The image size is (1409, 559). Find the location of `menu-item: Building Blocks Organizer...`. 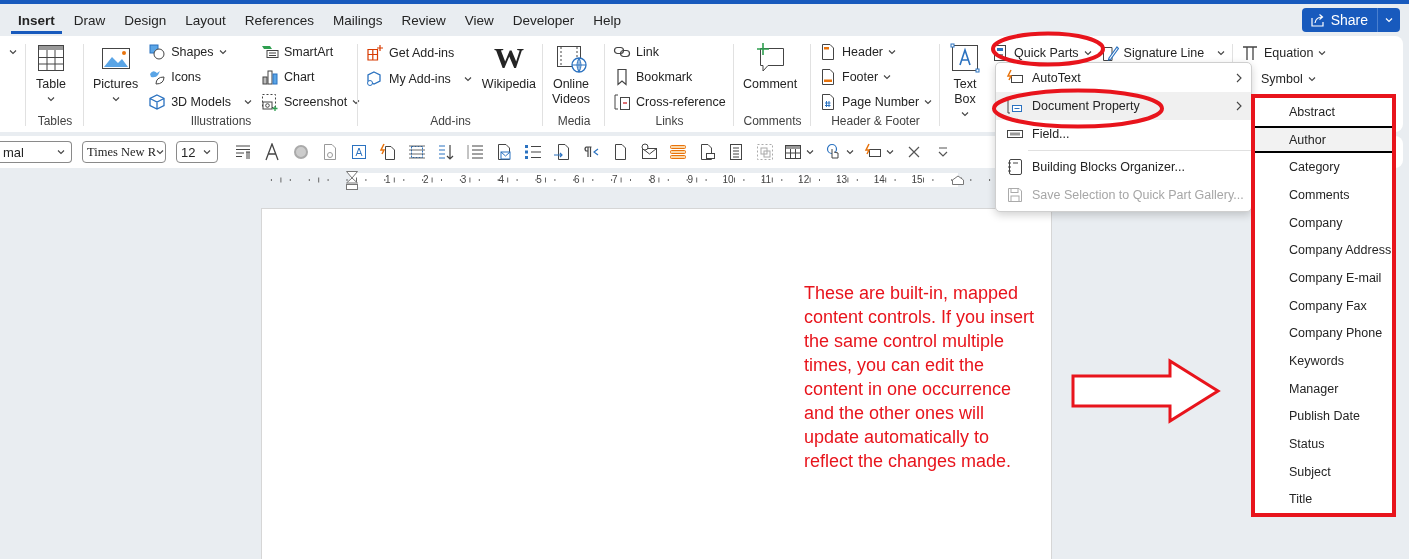

menu-item: Building Blocks Organizer... is located at coordinates (1123, 167).